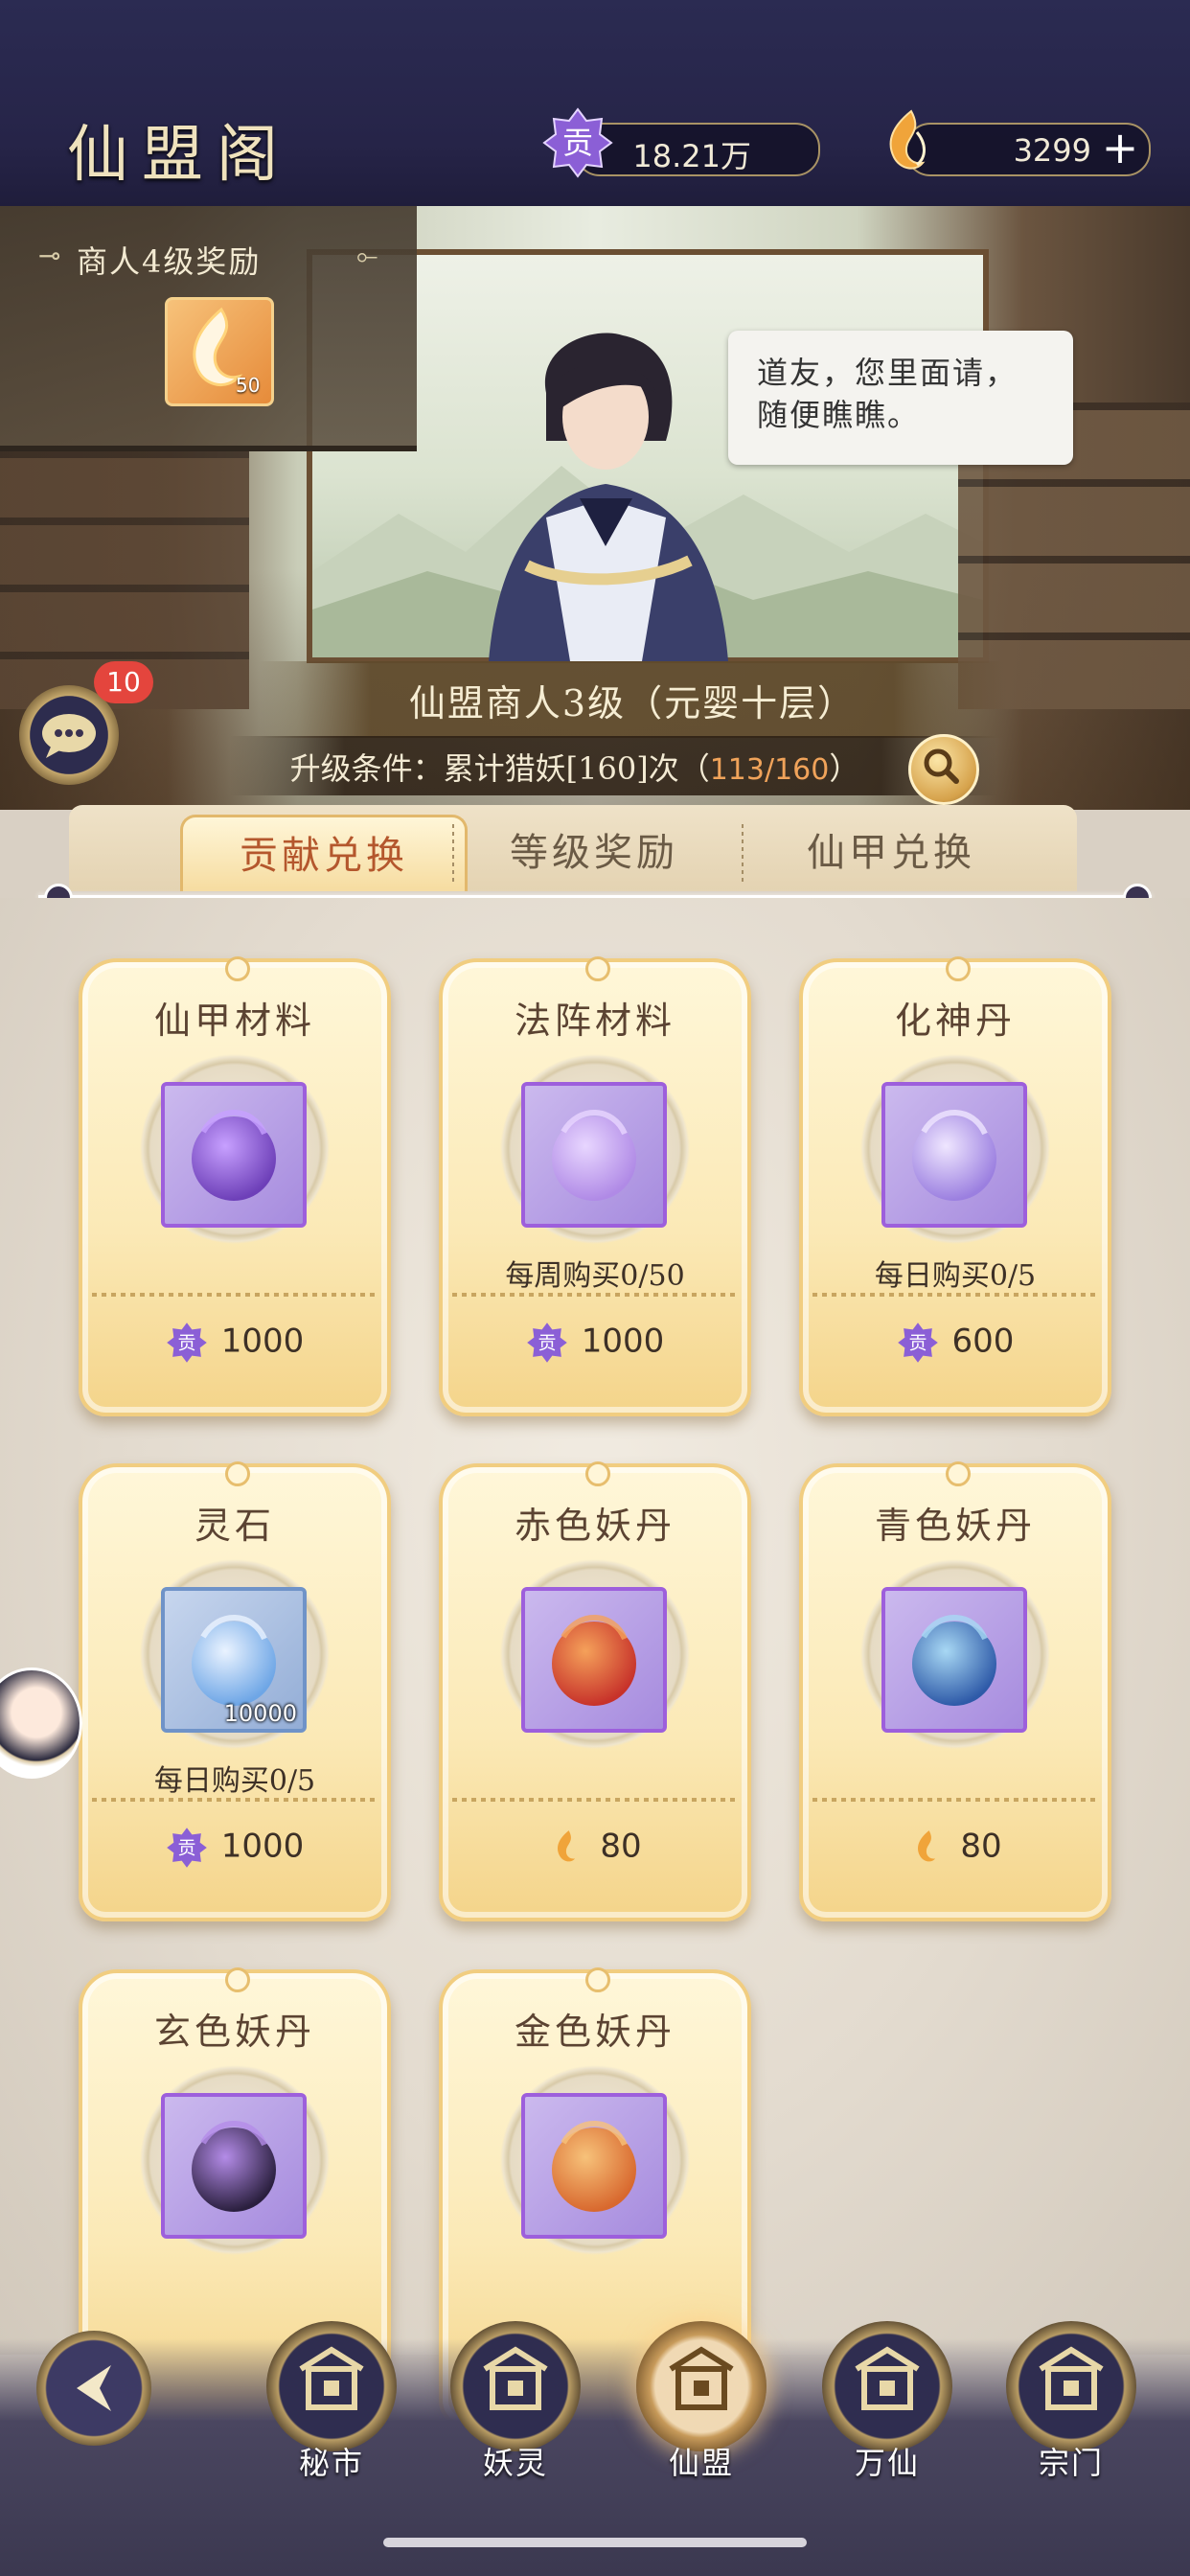 The image size is (1190, 2576). I want to click on upgrade-condition: 升级条件：累计猎妖[160]次（113/160）, so click(575, 767).